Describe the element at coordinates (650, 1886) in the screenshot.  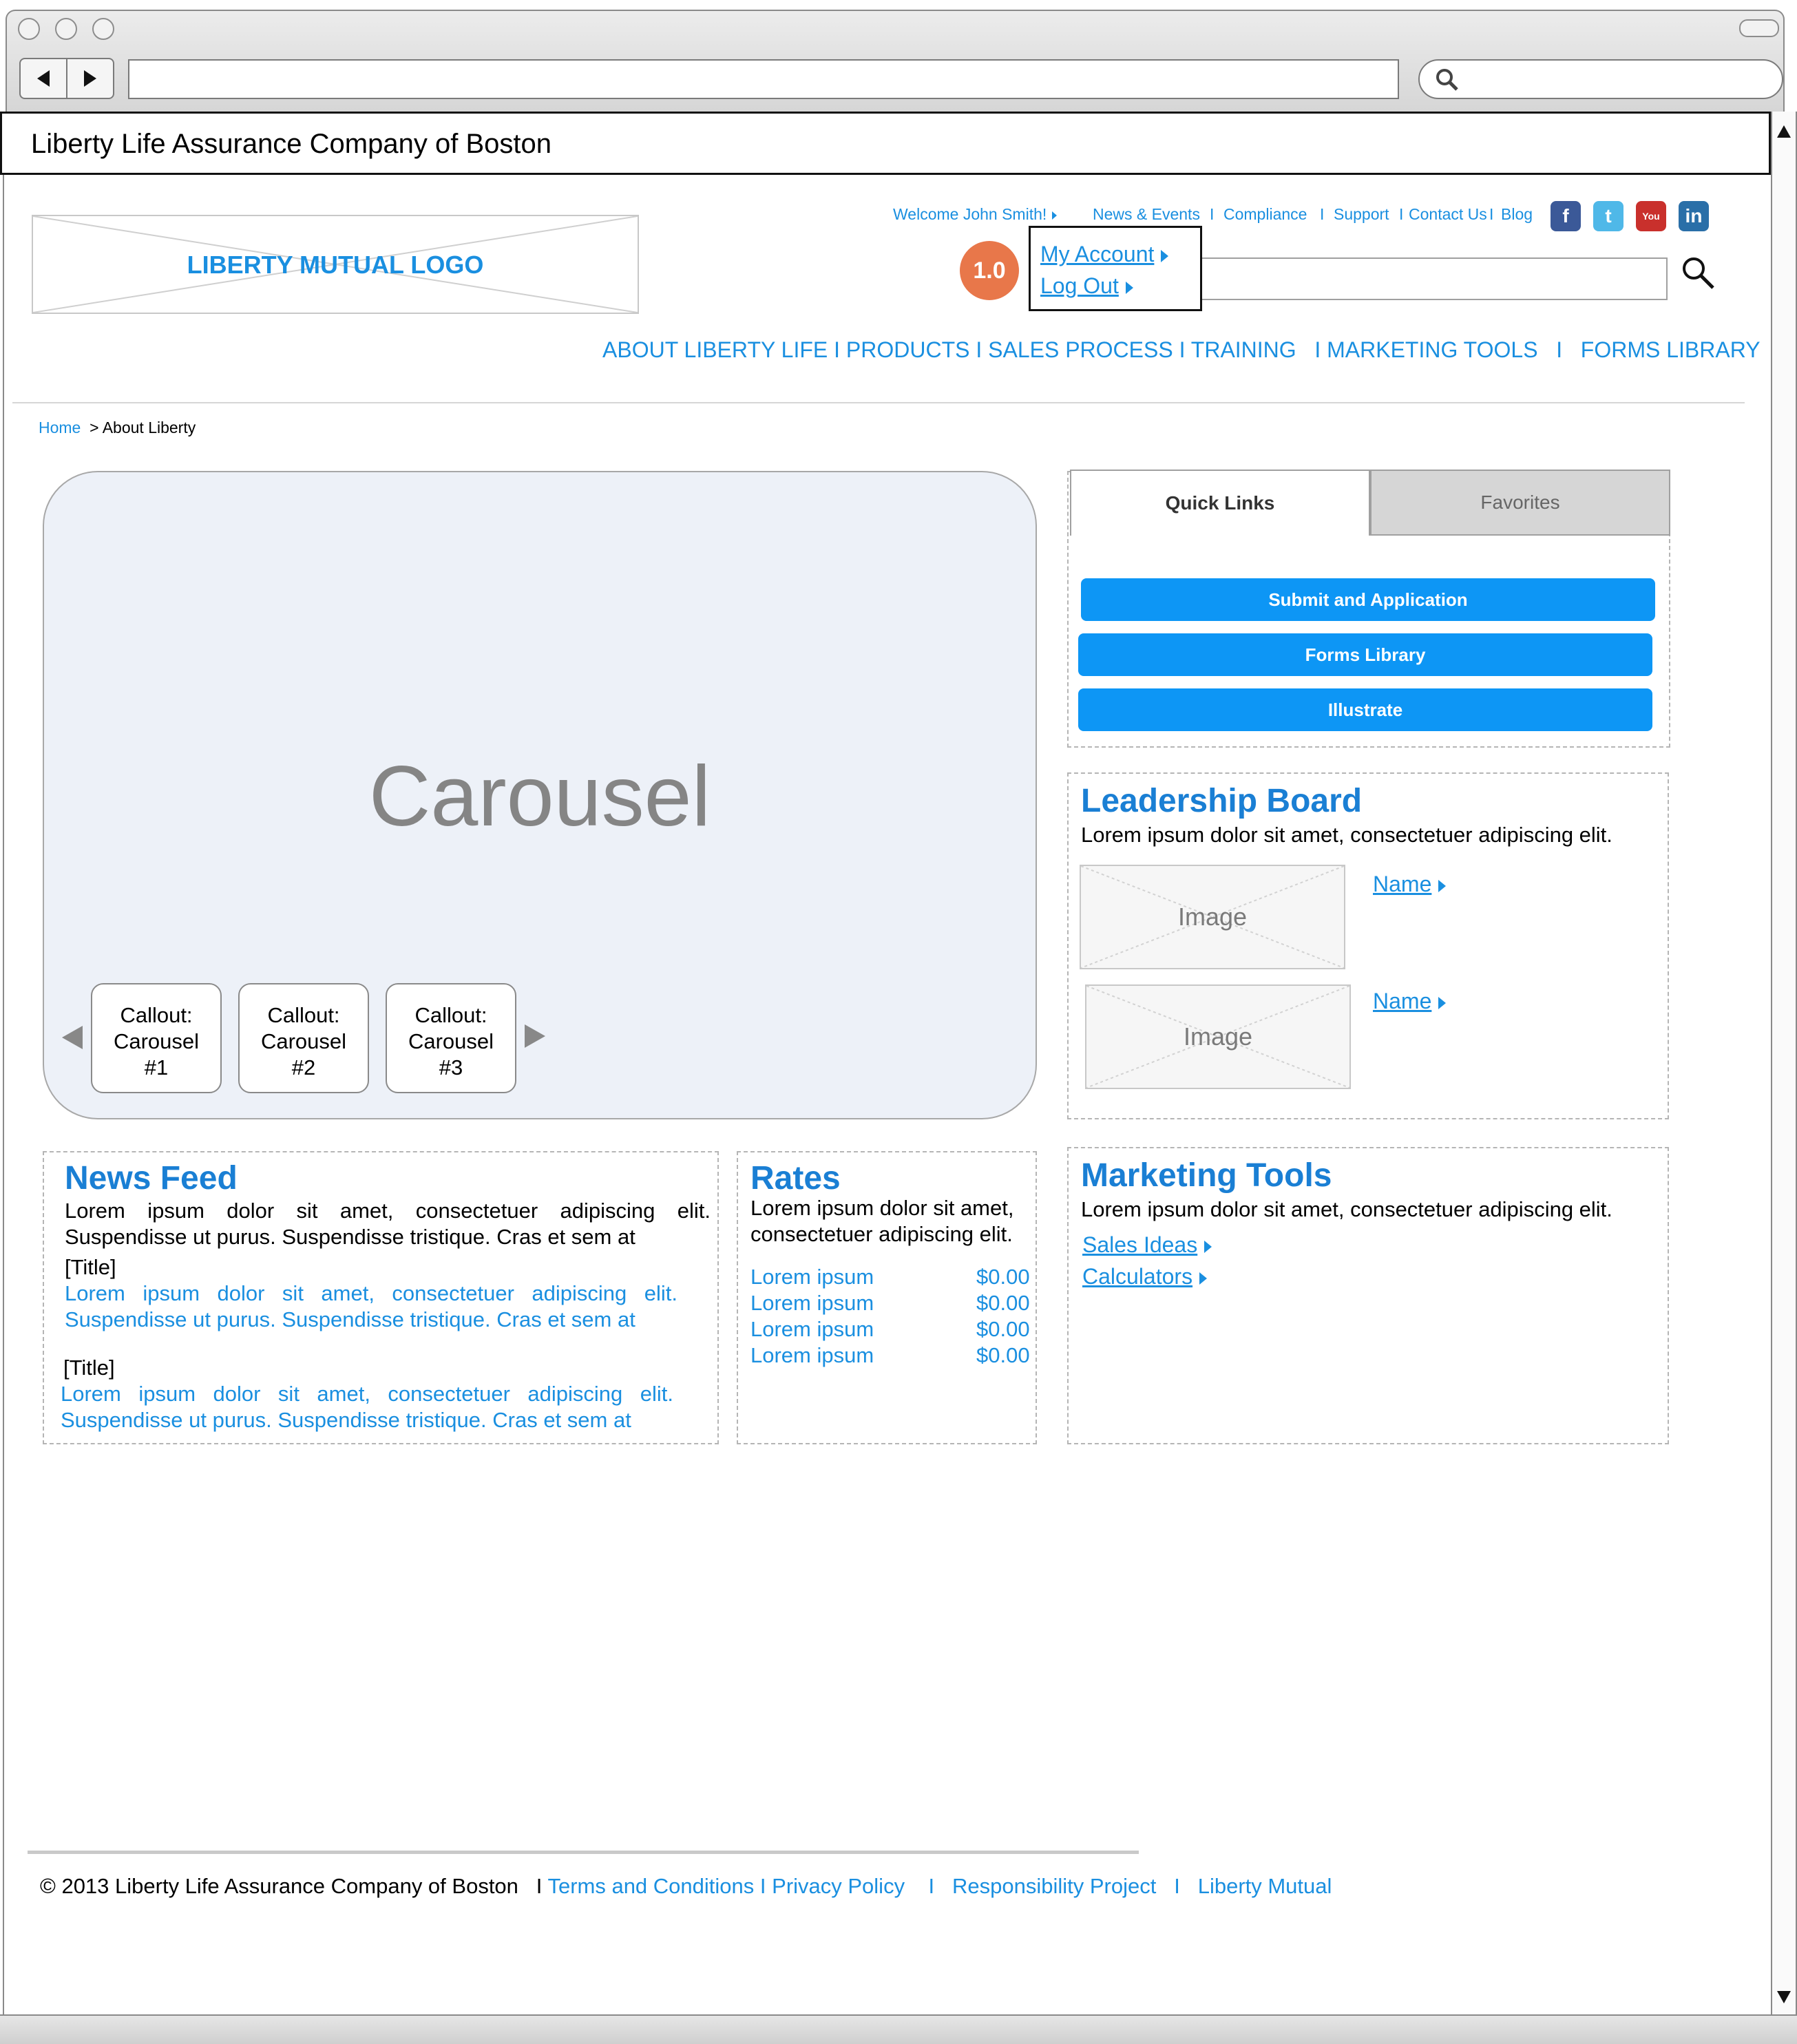
I see `footer-terms-link: Terms and Conditions` at that location.